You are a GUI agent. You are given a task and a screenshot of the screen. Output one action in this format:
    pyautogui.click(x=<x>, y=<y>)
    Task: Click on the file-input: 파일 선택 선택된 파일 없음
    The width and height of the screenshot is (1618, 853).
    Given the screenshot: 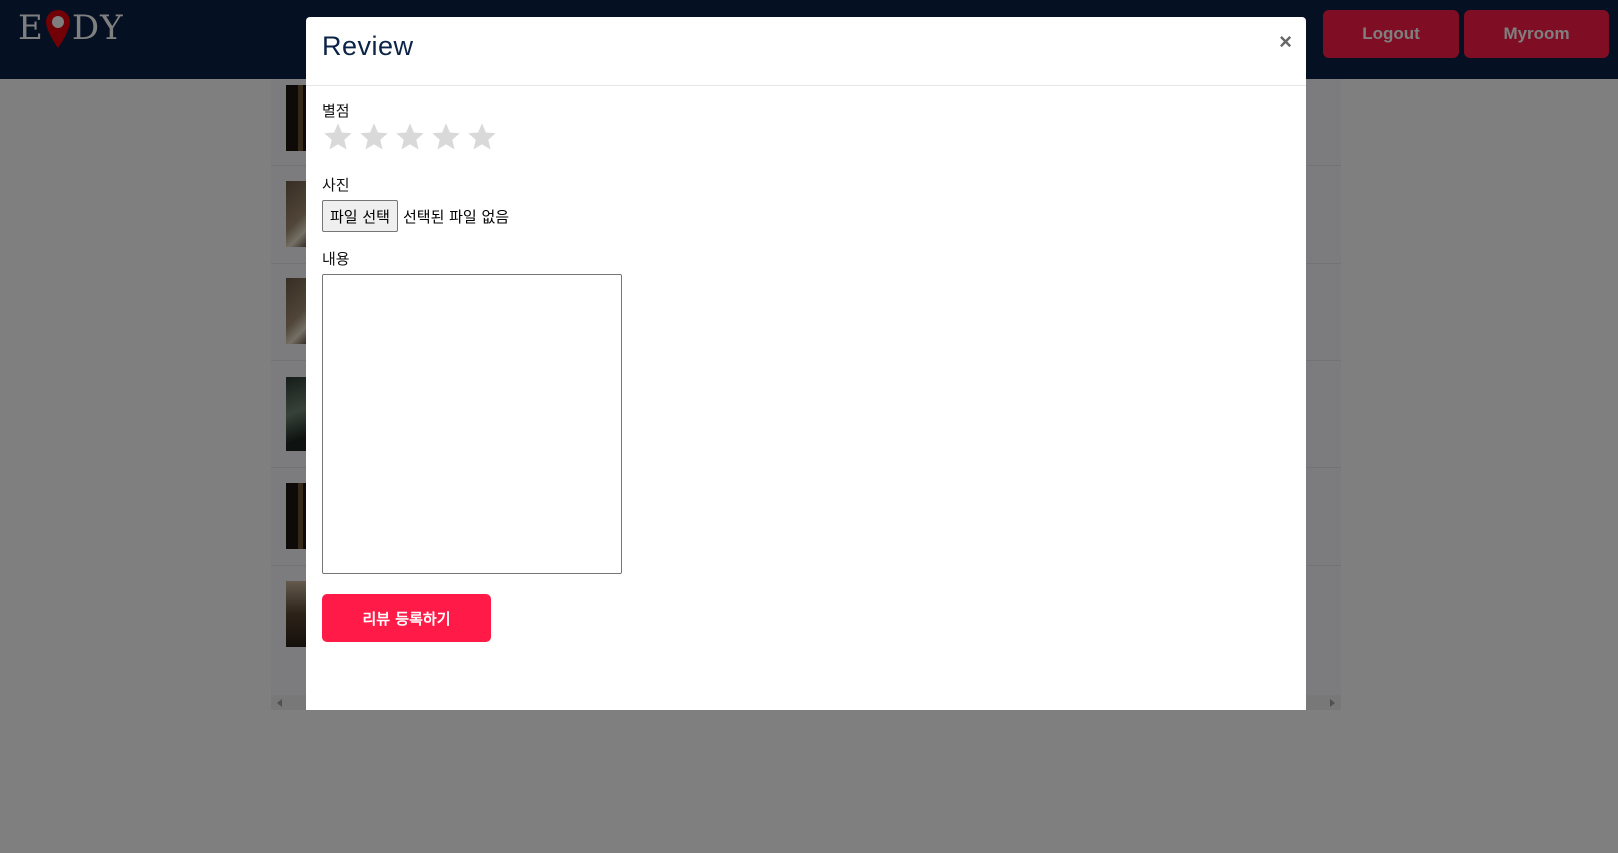 What is the action you would take?
    pyautogui.click(x=415, y=216)
    